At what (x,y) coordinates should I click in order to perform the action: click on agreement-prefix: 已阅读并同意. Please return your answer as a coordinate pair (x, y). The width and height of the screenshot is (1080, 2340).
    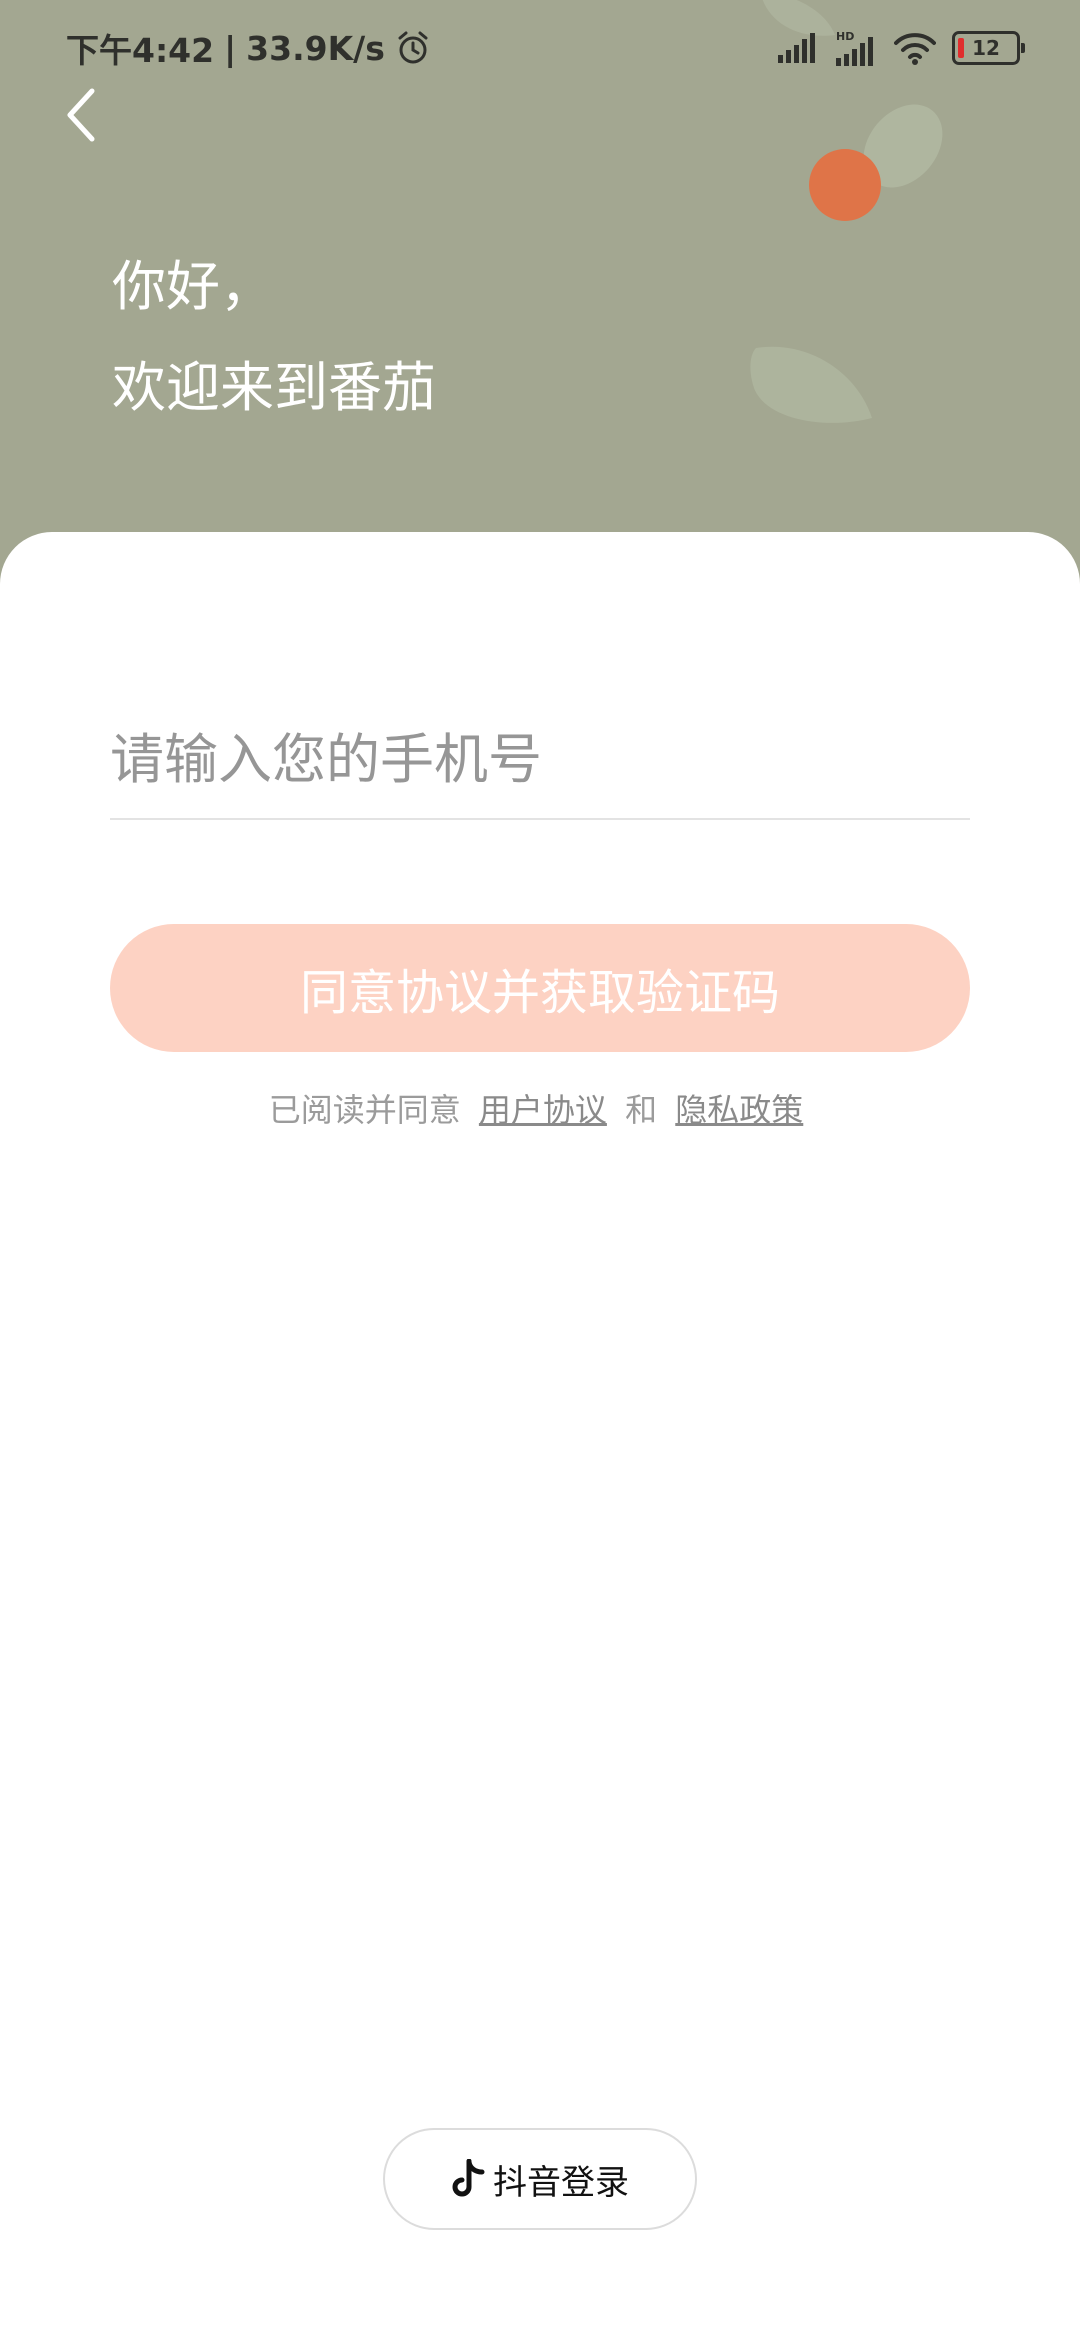
    Looking at the image, I should click on (364, 1110).